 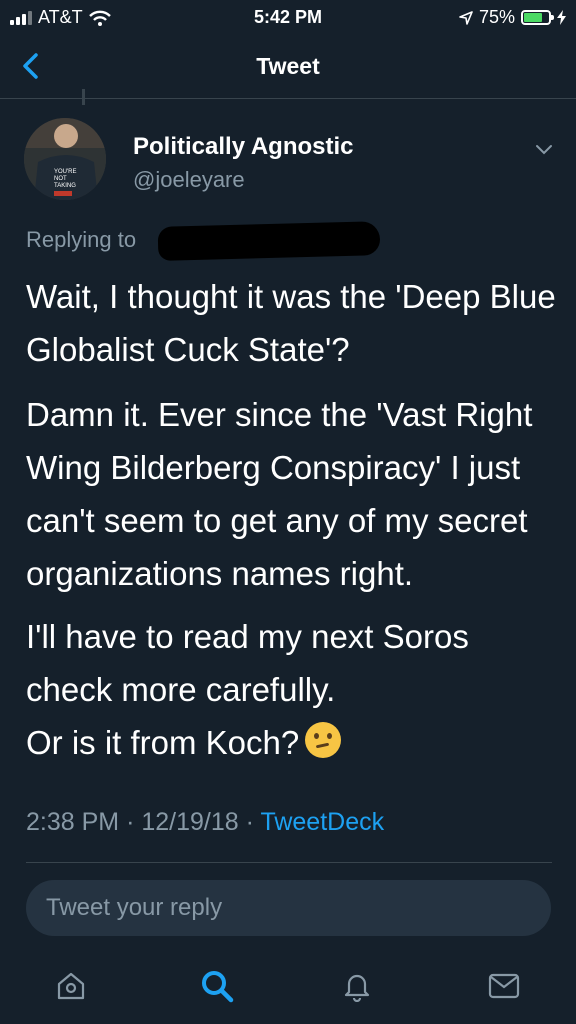 What do you see at coordinates (544, 149) in the screenshot?
I see `chevron-down-icon` at bounding box center [544, 149].